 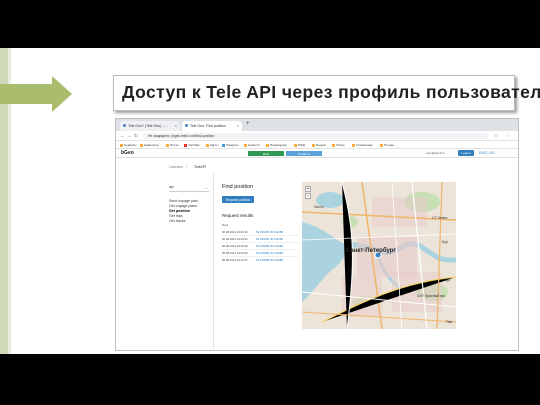 I want to click on bookmark-item: Сервисы, so click(x=128, y=145).